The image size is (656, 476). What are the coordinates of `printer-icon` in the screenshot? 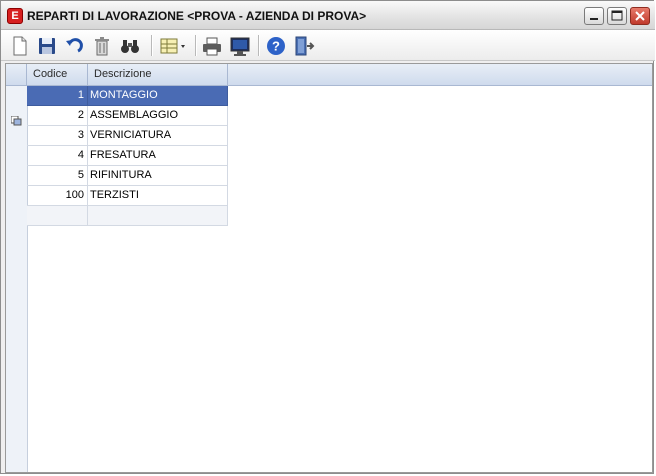 It's located at (212, 46).